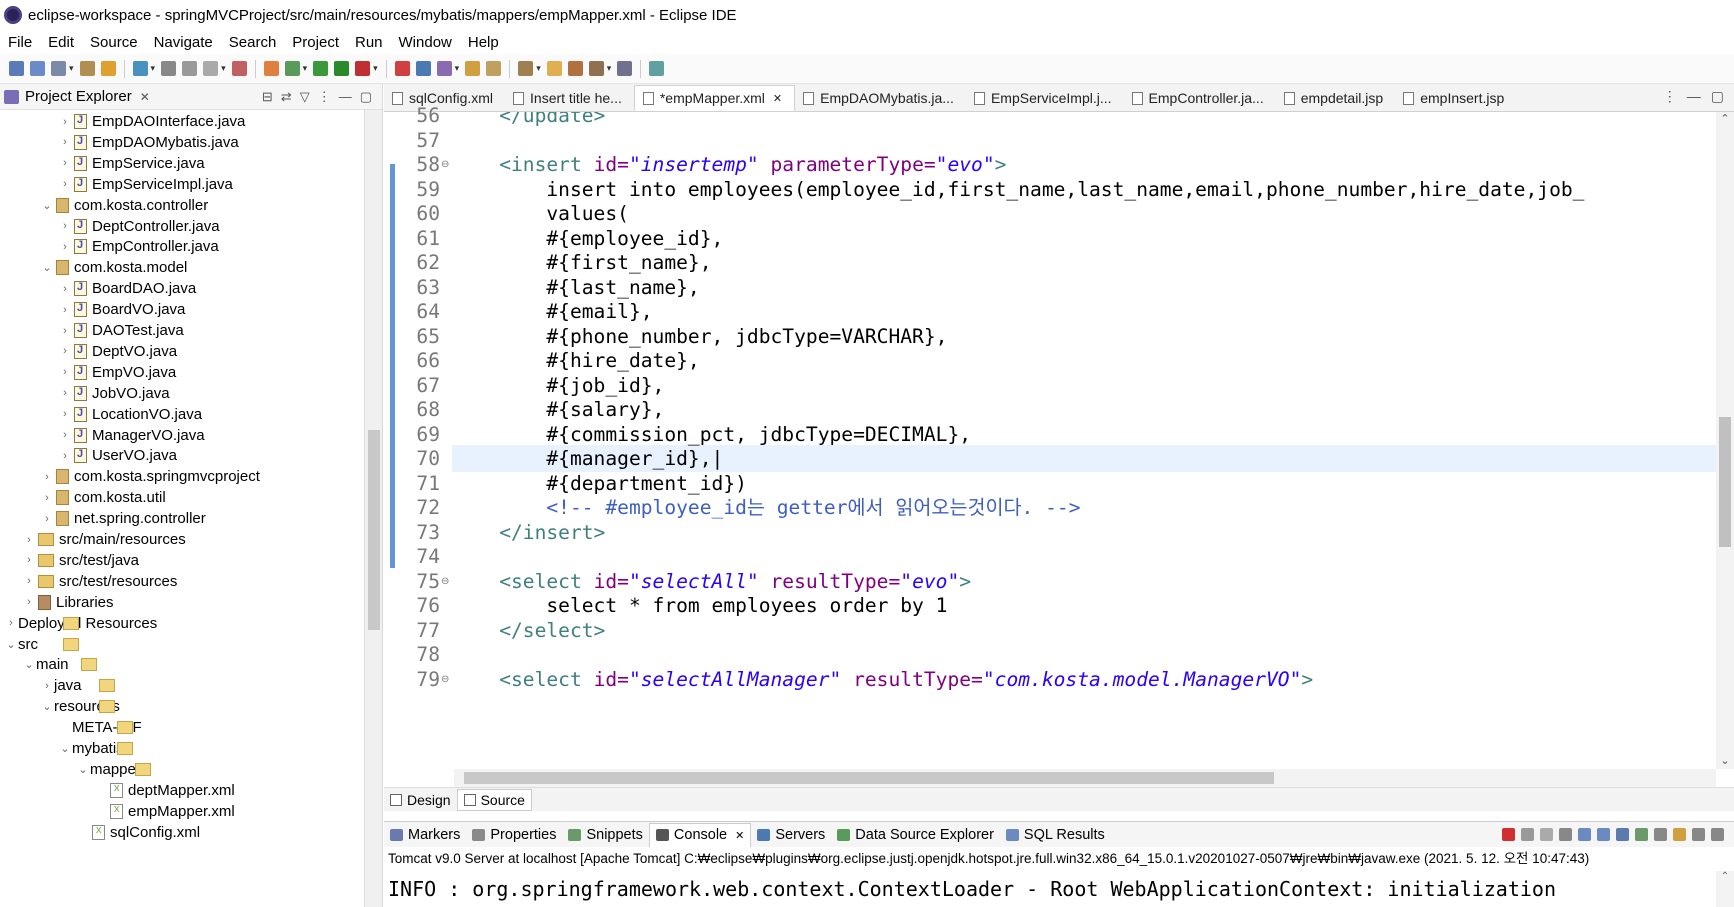 The height and width of the screenshot is (907, 1734). I want to click on tree-item: › EmpDAOInterface.java, so click(151, 121).